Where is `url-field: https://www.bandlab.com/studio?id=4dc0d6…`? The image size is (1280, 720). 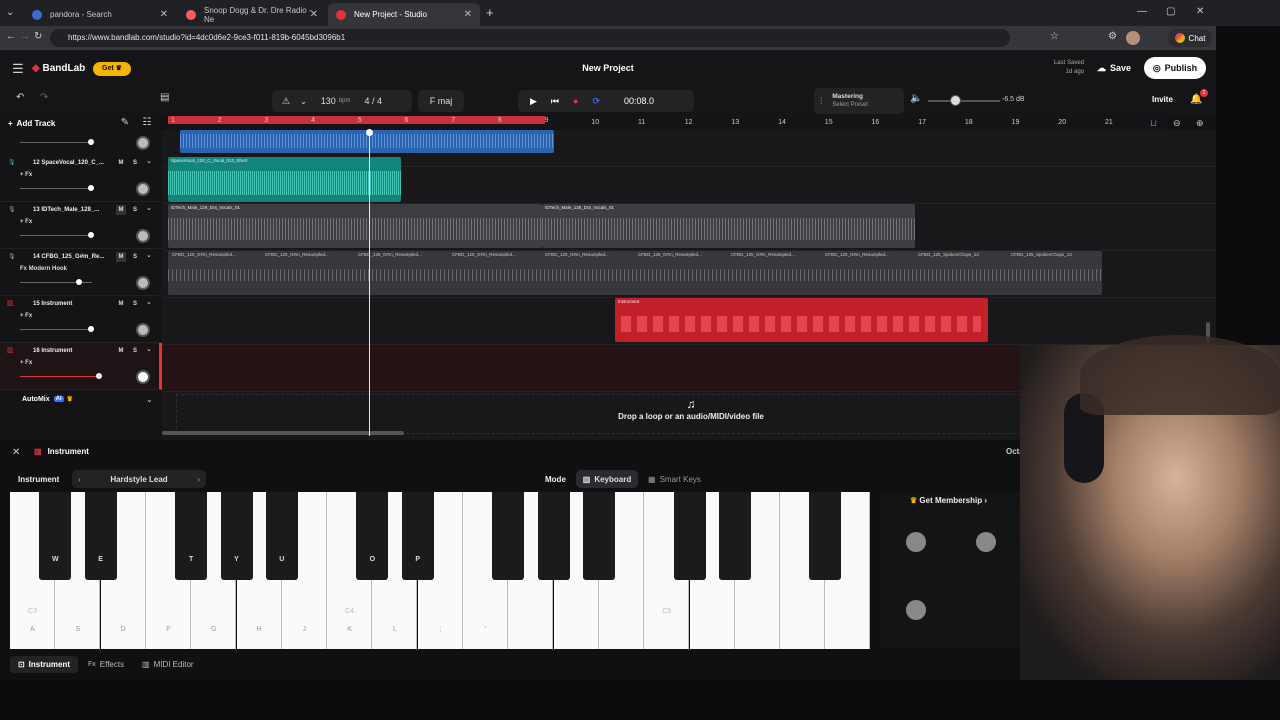 url-field: https://www.bandlab.com/studio?id=4dc0d6… is located at coordinates (530, 38).